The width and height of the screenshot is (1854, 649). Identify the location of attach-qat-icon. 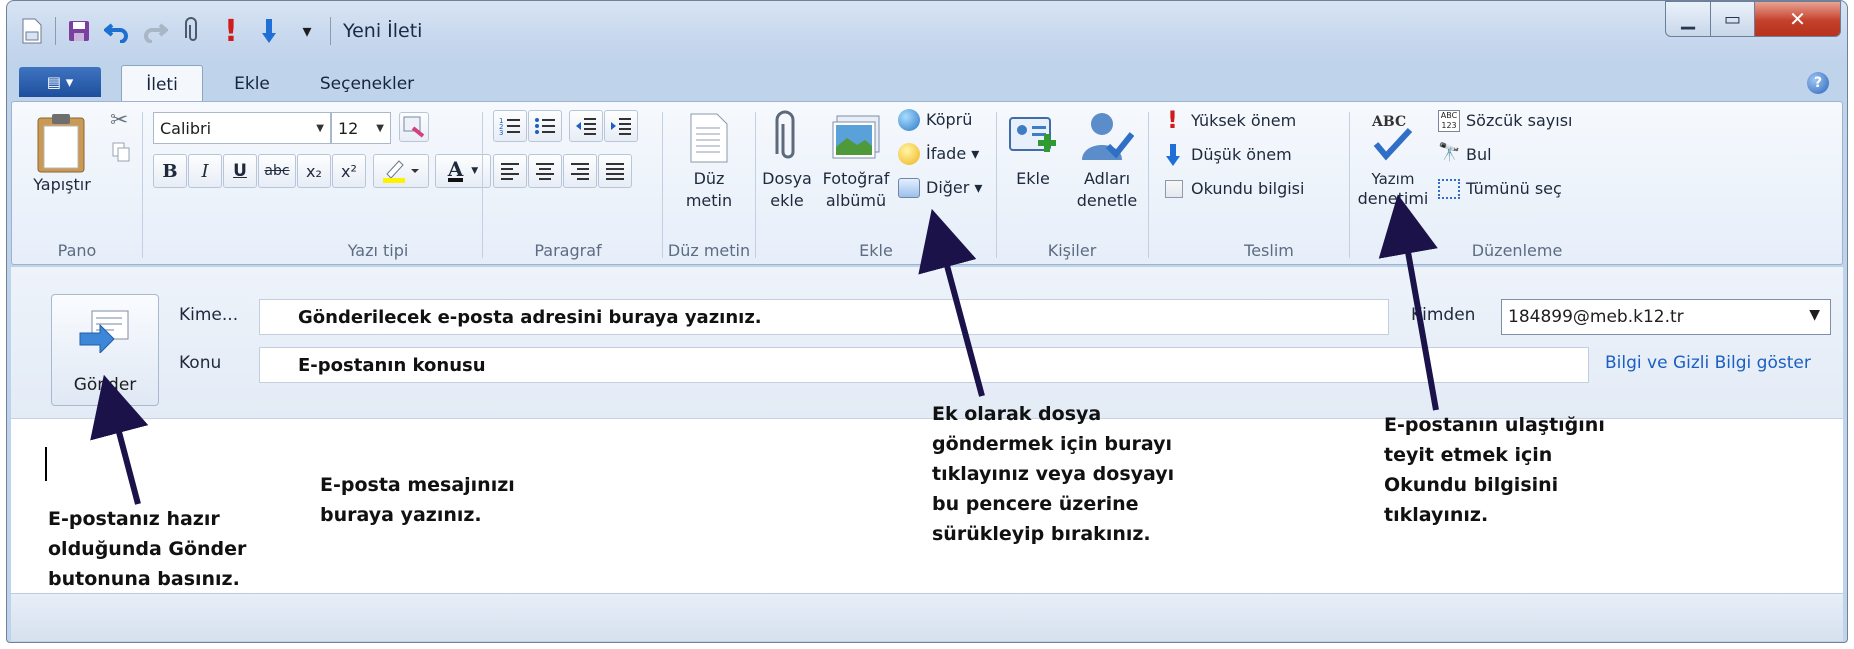
(193, 31).